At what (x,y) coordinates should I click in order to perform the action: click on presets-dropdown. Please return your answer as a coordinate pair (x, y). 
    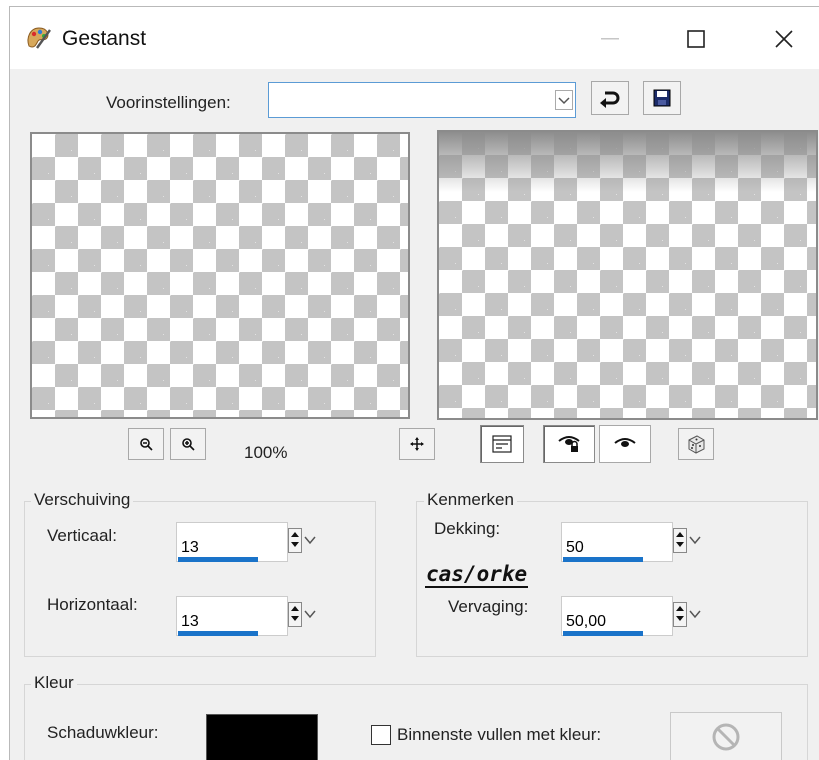
    Looking at the image, I should click on (422, 100).